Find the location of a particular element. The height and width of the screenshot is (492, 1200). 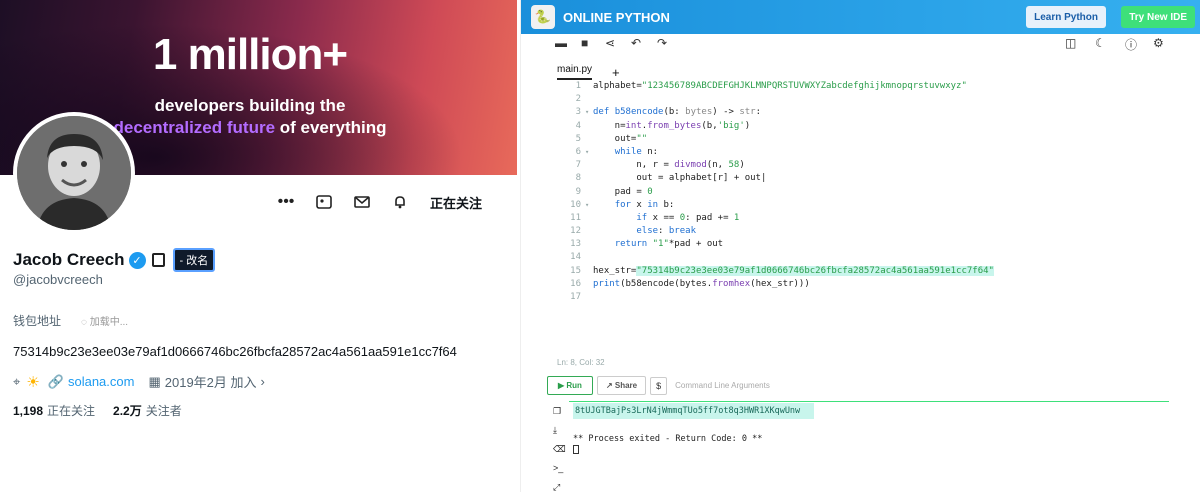

display-name: Jacob Creech is located at coordinates (69, 259).